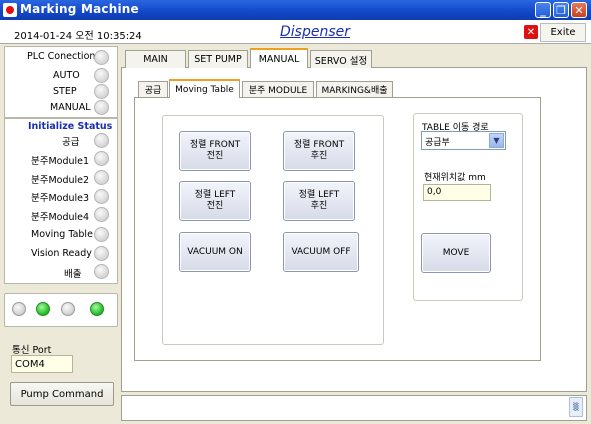 The width and height of the screenshot is (591, 424). I want to click on vacuum-on-button: VACUUM ON, so click(215, 252).